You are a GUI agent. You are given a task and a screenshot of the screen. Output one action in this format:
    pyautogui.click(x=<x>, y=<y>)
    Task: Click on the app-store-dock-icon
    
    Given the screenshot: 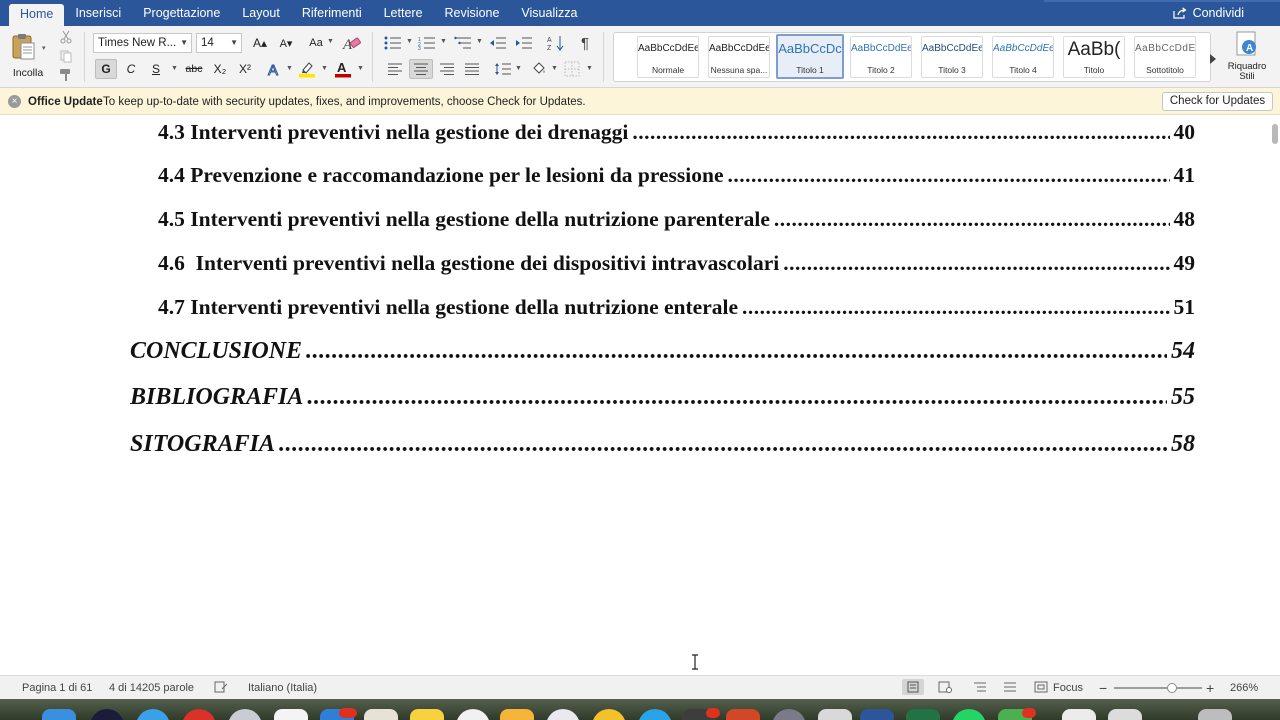 What is the action you would take?
    pyautogui.click(x=655, y=714)
    